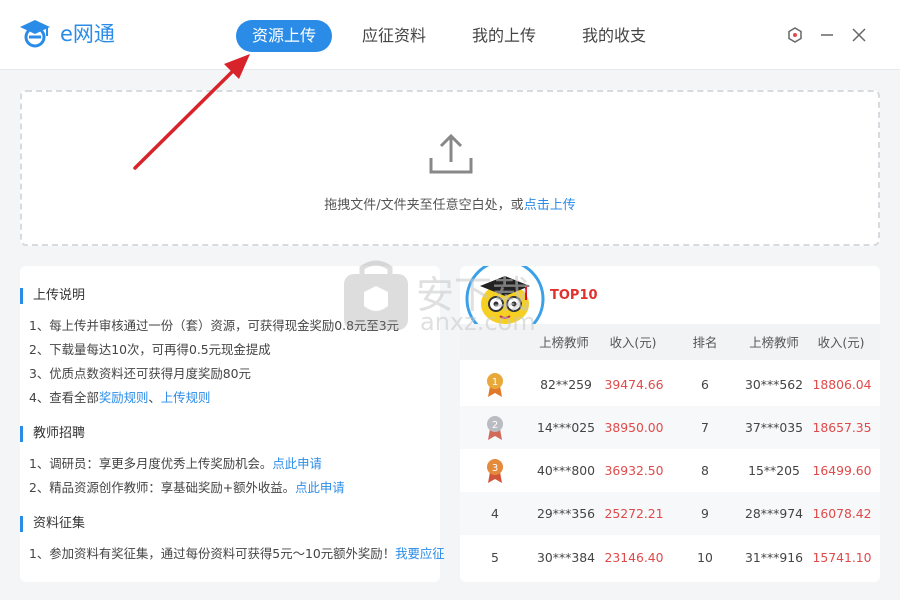 The height and width of the screenshot is (600, 900). What do you see at coordinates (574, 295) in the screenshot?
I see `ranking-title: TOP10` at bounding box center [574, 295].